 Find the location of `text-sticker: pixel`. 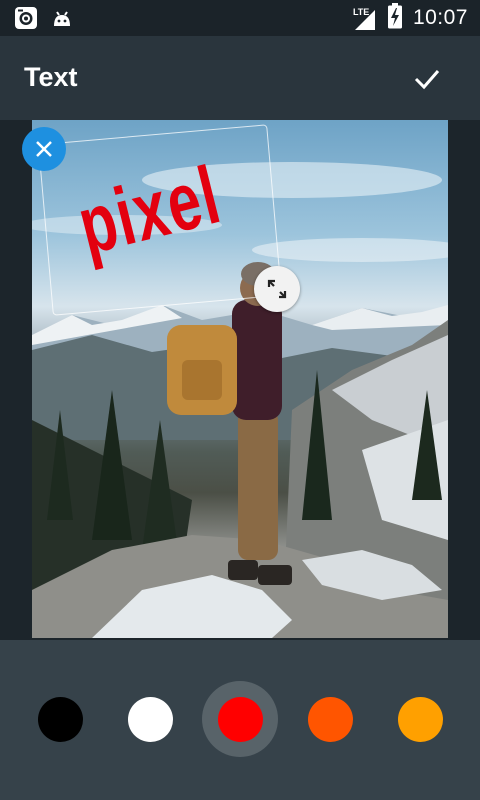

text-sticker: pixel is located at coordinates (160, 220).